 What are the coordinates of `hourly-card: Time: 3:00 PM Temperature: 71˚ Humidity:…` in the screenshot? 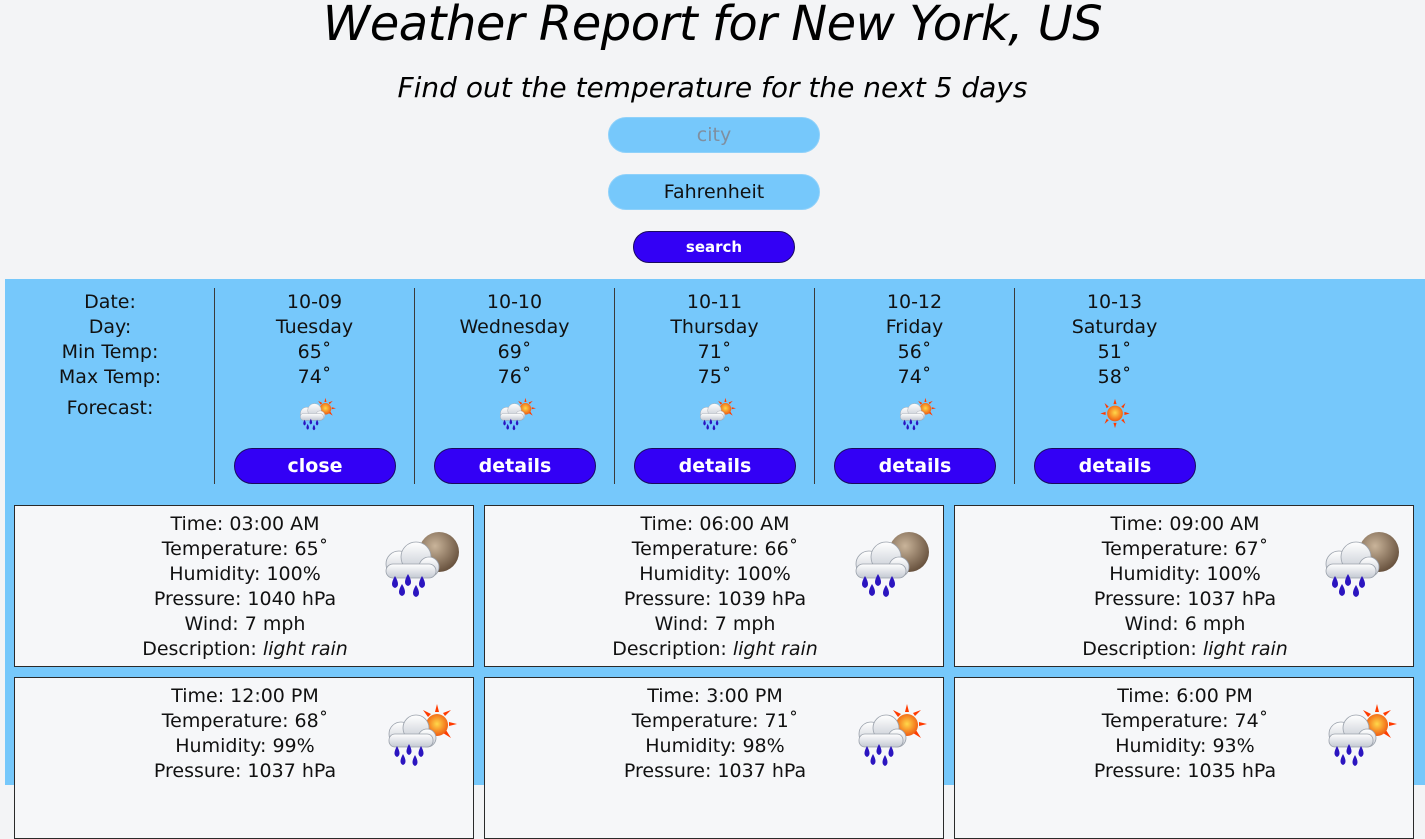 It's located at (714, 758).